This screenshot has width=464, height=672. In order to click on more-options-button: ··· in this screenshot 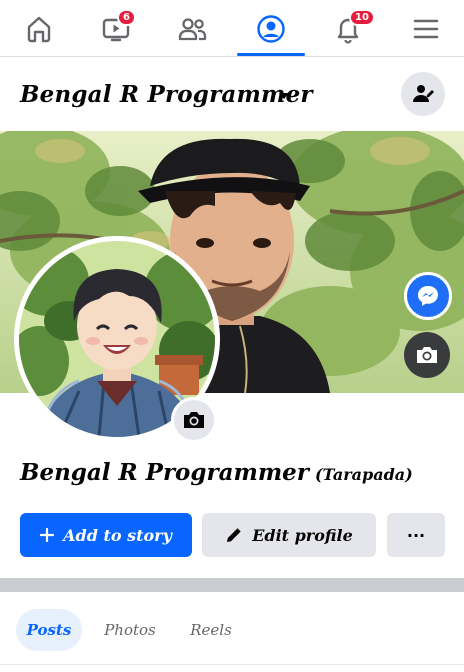, I will do `click(416, 535)`.